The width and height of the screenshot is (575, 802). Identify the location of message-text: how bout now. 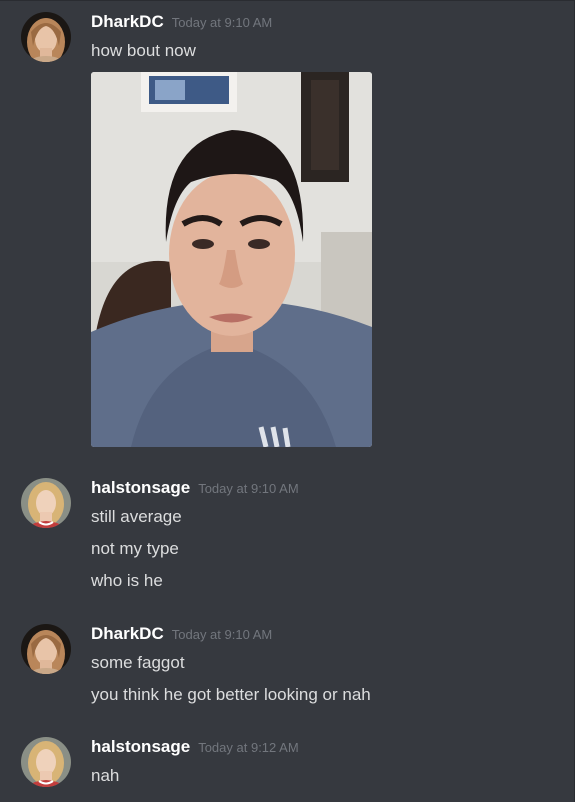
(143, 50).